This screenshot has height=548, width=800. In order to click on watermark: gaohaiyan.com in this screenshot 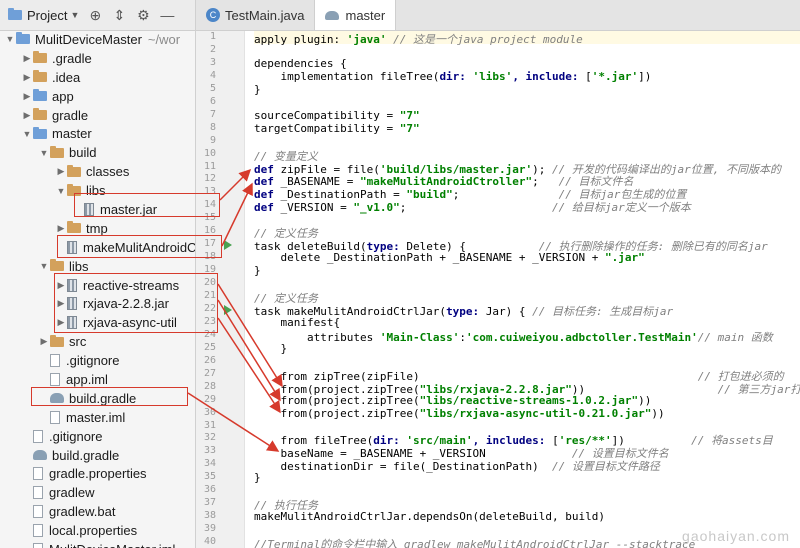, I will do `click(736, 536)`.